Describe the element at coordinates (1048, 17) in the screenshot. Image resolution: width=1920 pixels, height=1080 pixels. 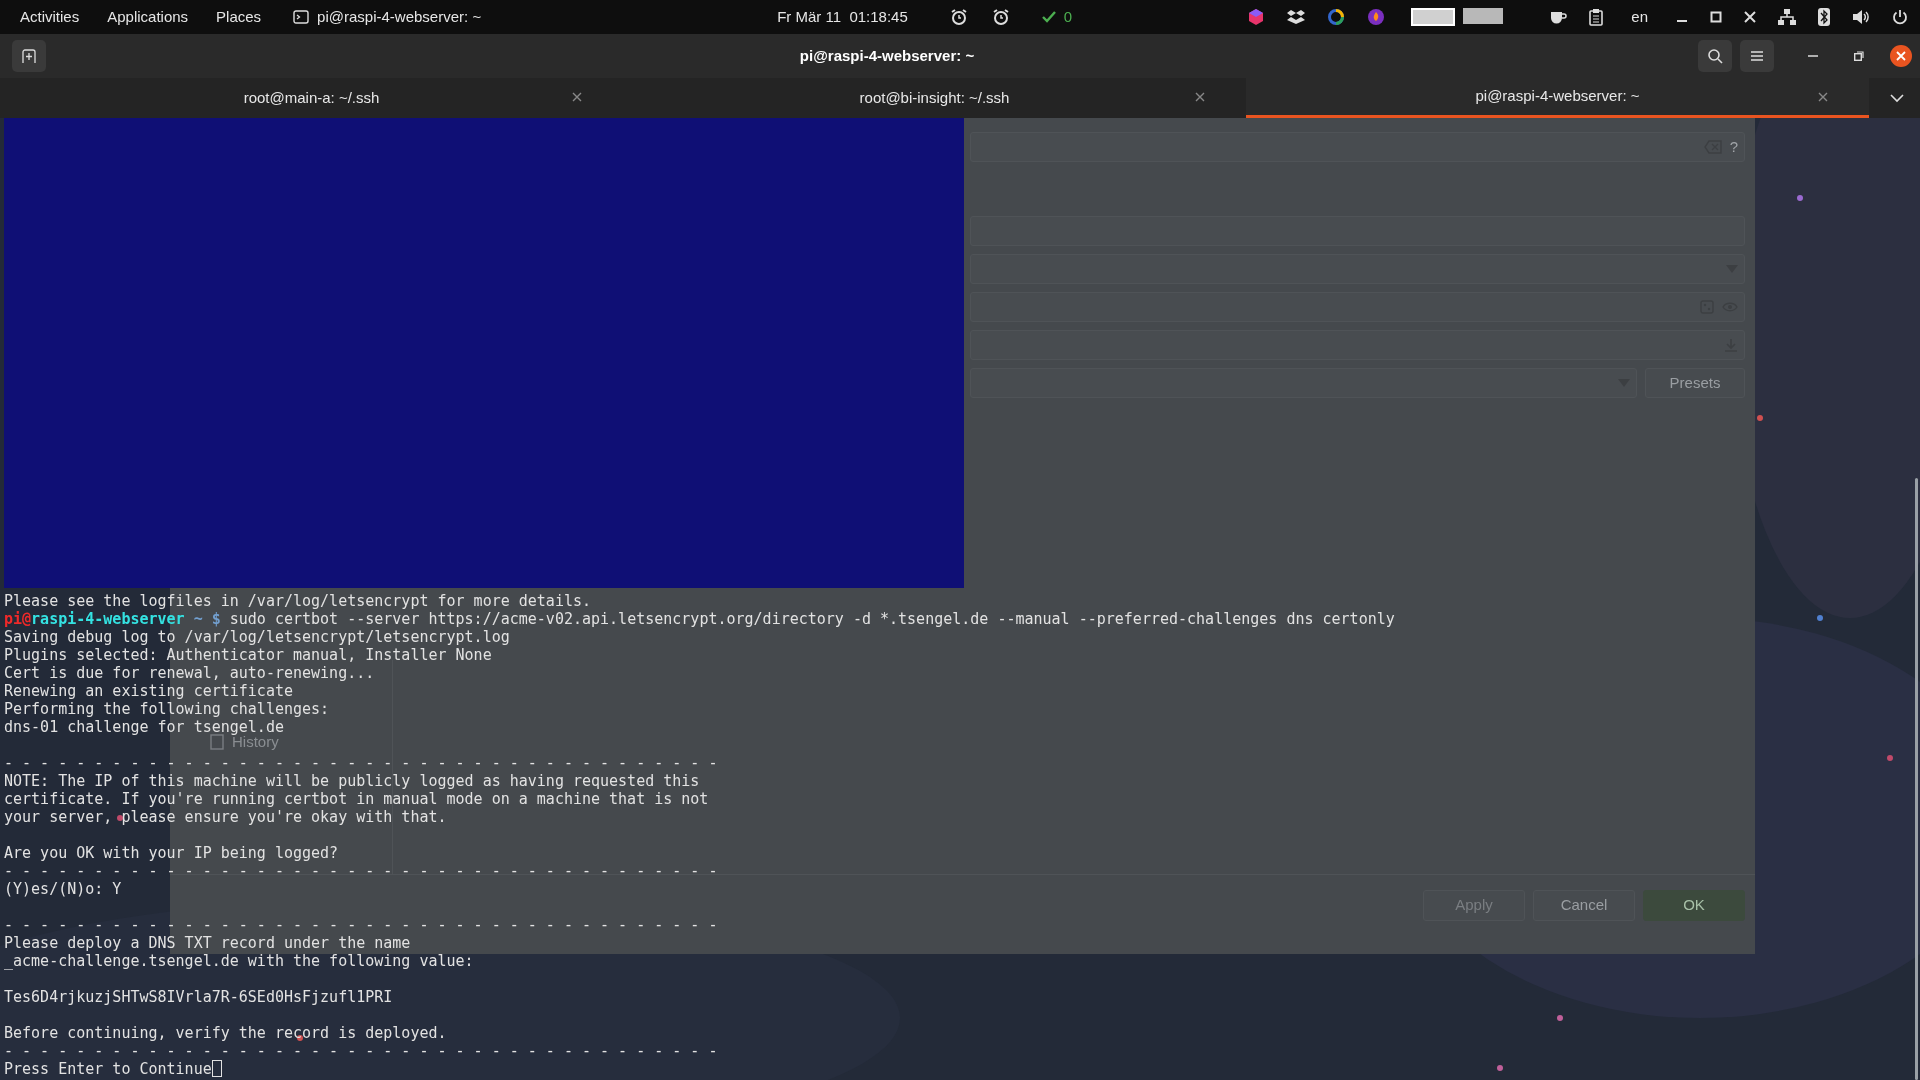
I see `check-icon` at that location.